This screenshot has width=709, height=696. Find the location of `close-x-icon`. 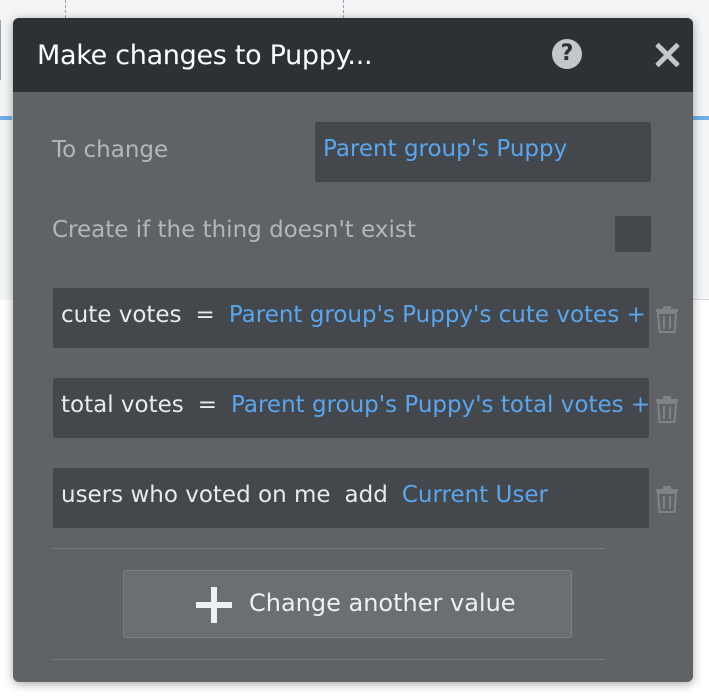

close-x-icon is located at coordinates (667, 55).